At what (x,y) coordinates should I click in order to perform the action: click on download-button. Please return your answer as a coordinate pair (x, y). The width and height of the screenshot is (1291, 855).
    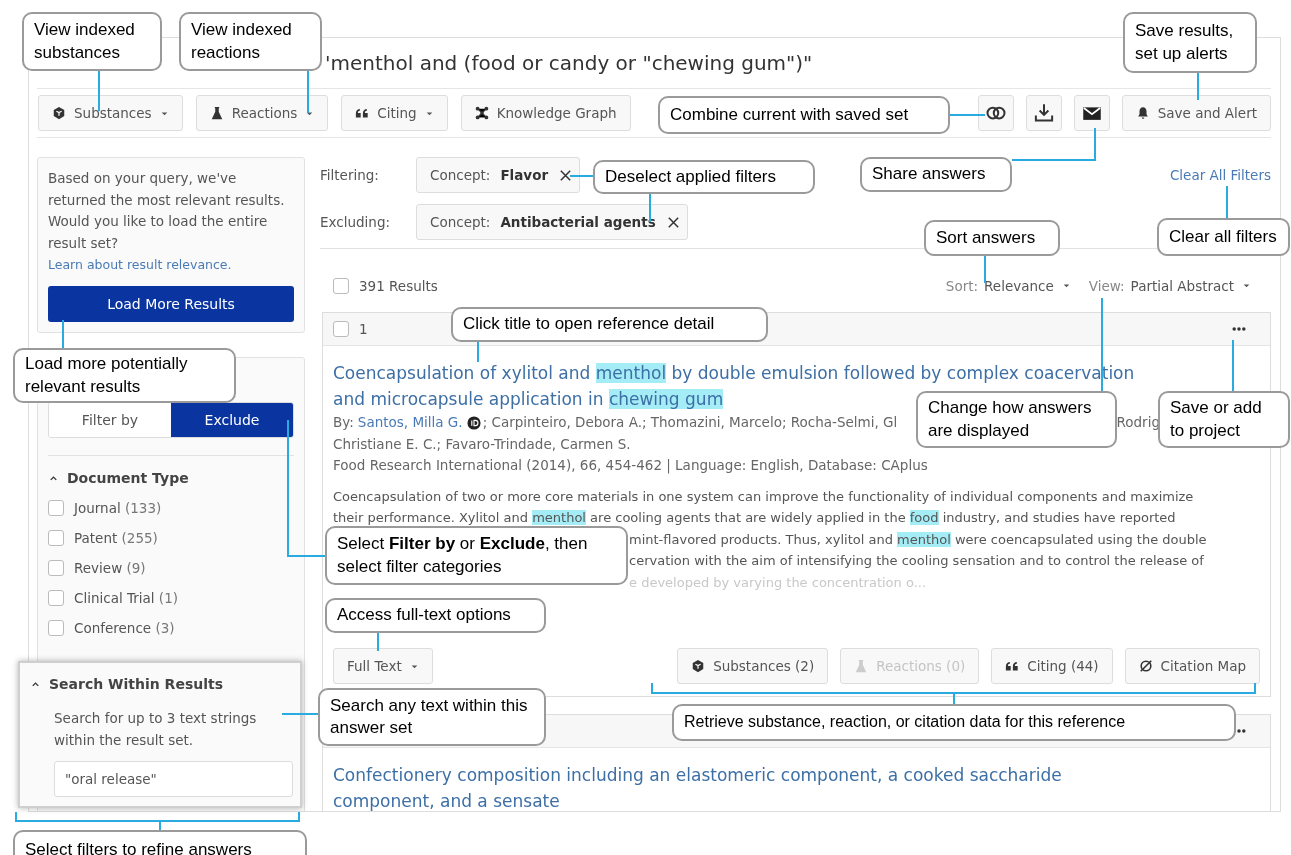
    Looking at the image, I should click on (1043, 113).